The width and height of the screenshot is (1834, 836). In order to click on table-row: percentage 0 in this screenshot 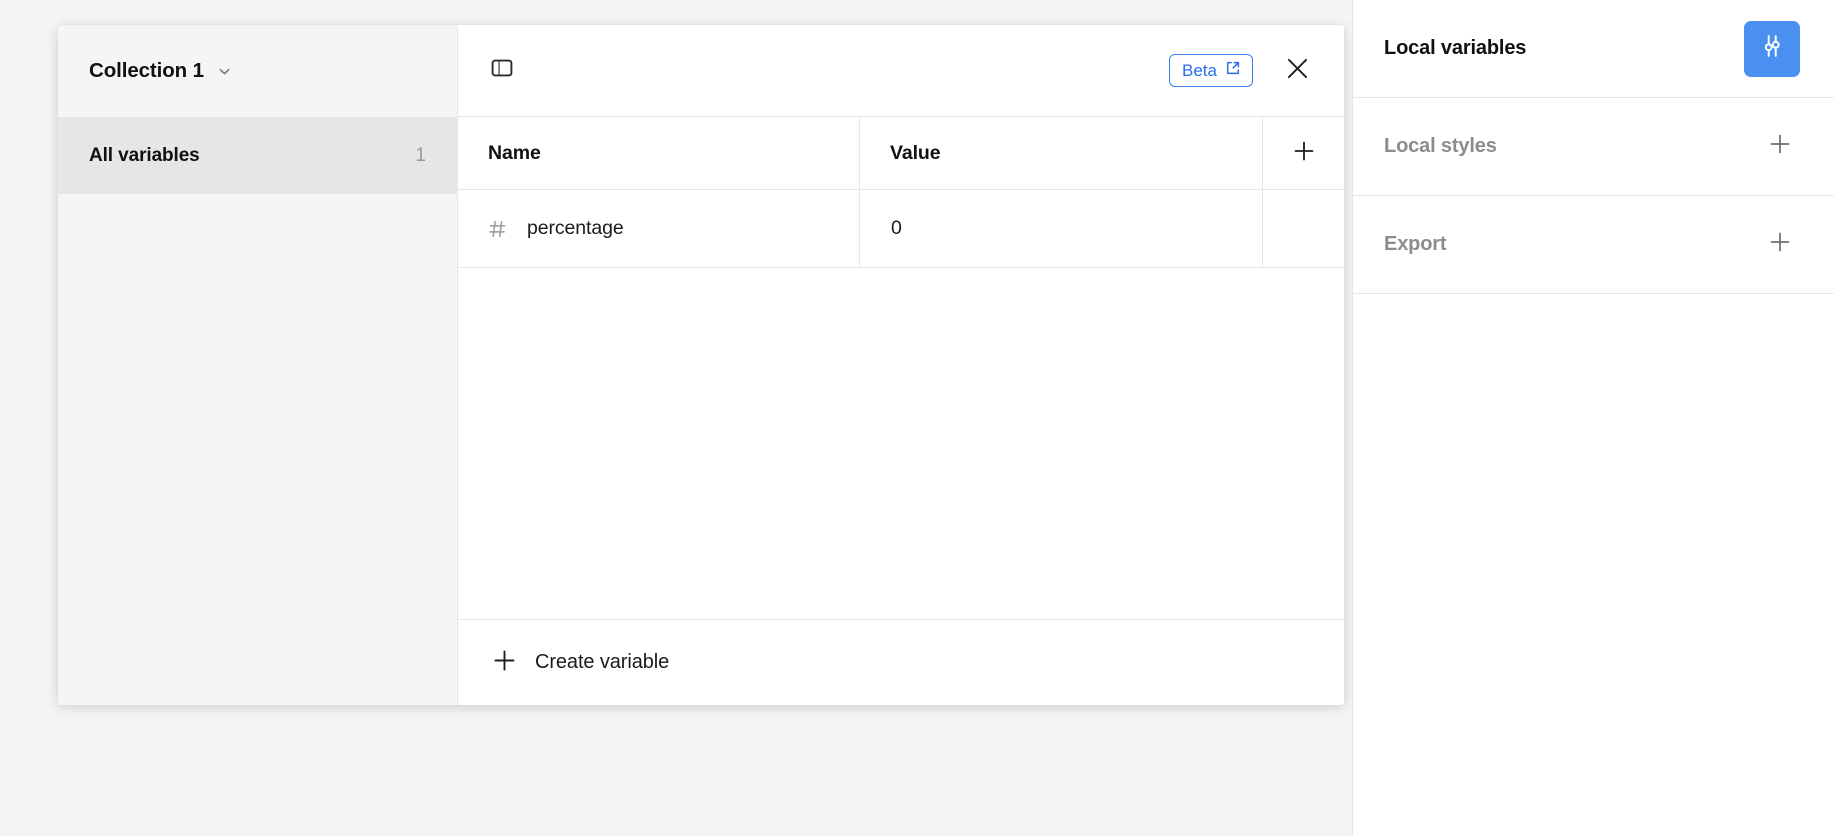, I will do `click(901, 229)`.